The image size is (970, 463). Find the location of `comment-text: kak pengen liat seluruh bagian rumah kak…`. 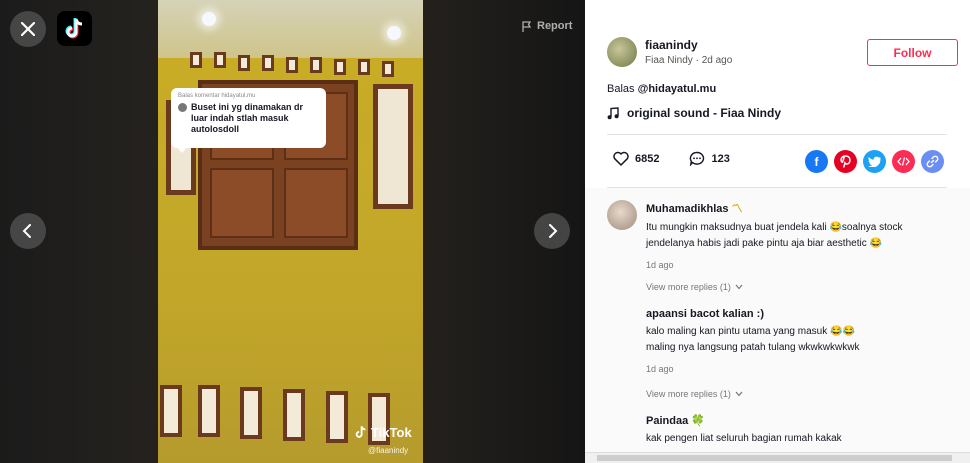

comment-text: kak pengen liat seluruh bagian rumah kak… is located at coordinates (744, 438).